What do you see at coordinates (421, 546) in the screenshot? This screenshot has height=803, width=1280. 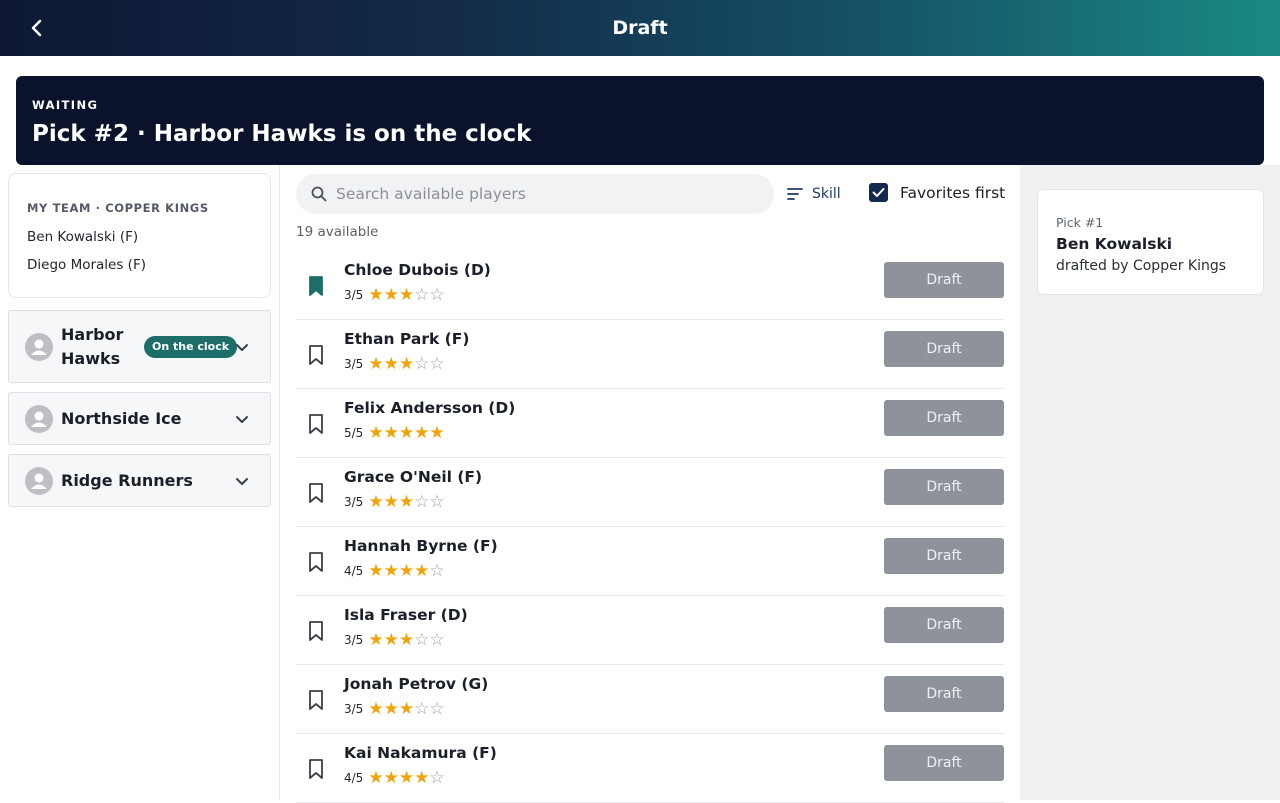 I see `player-name: Hannah Byrne (F)` at bounding box center [421, 546].